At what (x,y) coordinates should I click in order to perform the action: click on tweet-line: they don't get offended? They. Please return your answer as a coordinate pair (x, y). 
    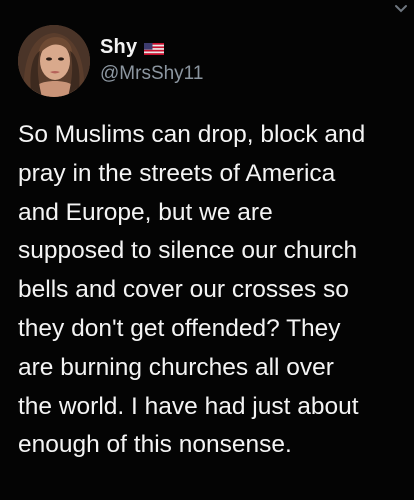
    Looking at the image, I should click on (179, 328).